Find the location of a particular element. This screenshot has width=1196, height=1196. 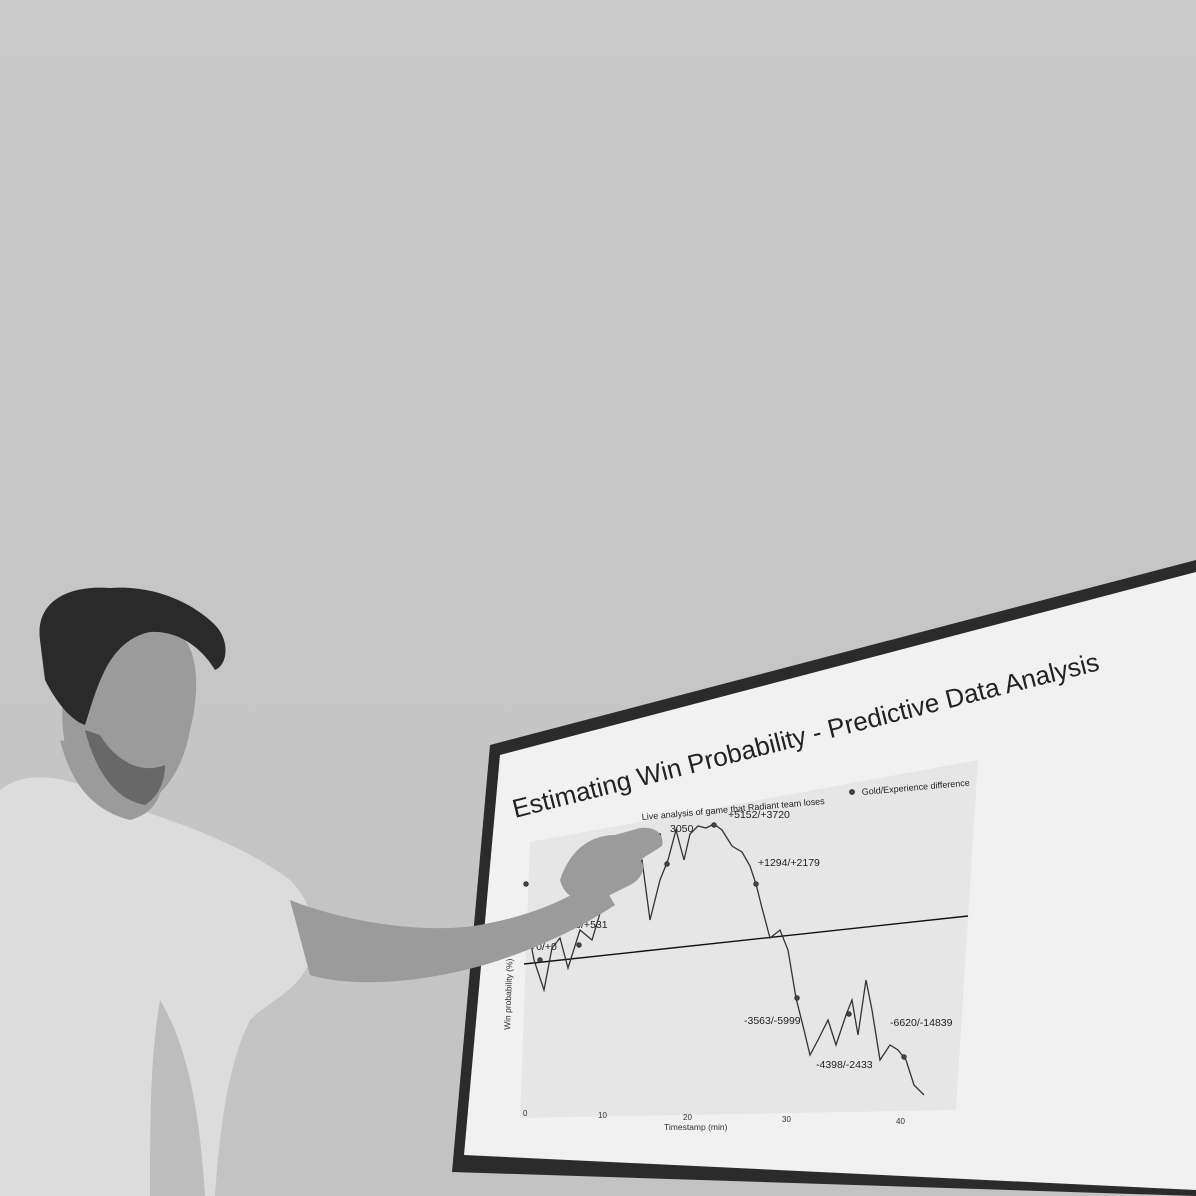

x-tick-label: 40 is located at coordinates (900, 1121).